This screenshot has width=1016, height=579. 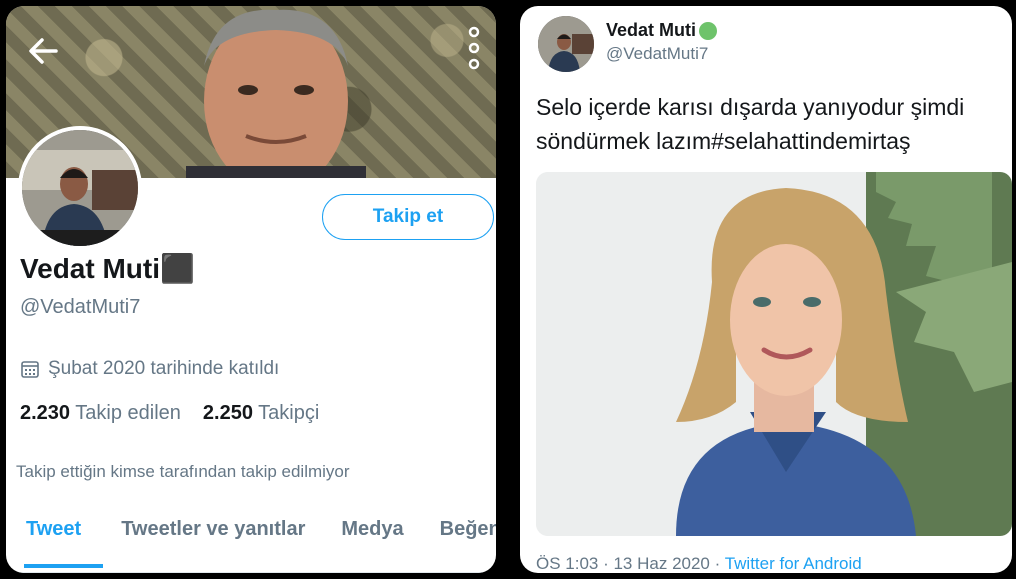 What do you see at coordinates (227, 413) in the screenshot?
I see `followers-count: 2.250` at bounding box center [227, 413].